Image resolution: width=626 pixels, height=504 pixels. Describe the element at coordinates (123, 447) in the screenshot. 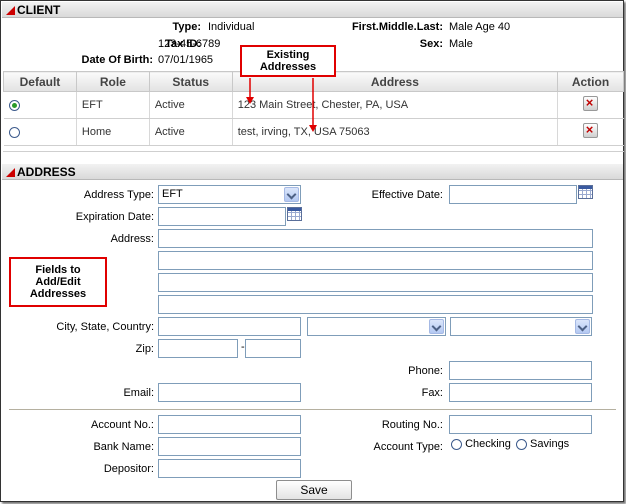

I see `bank-name-label: Bank Name:` at that location.